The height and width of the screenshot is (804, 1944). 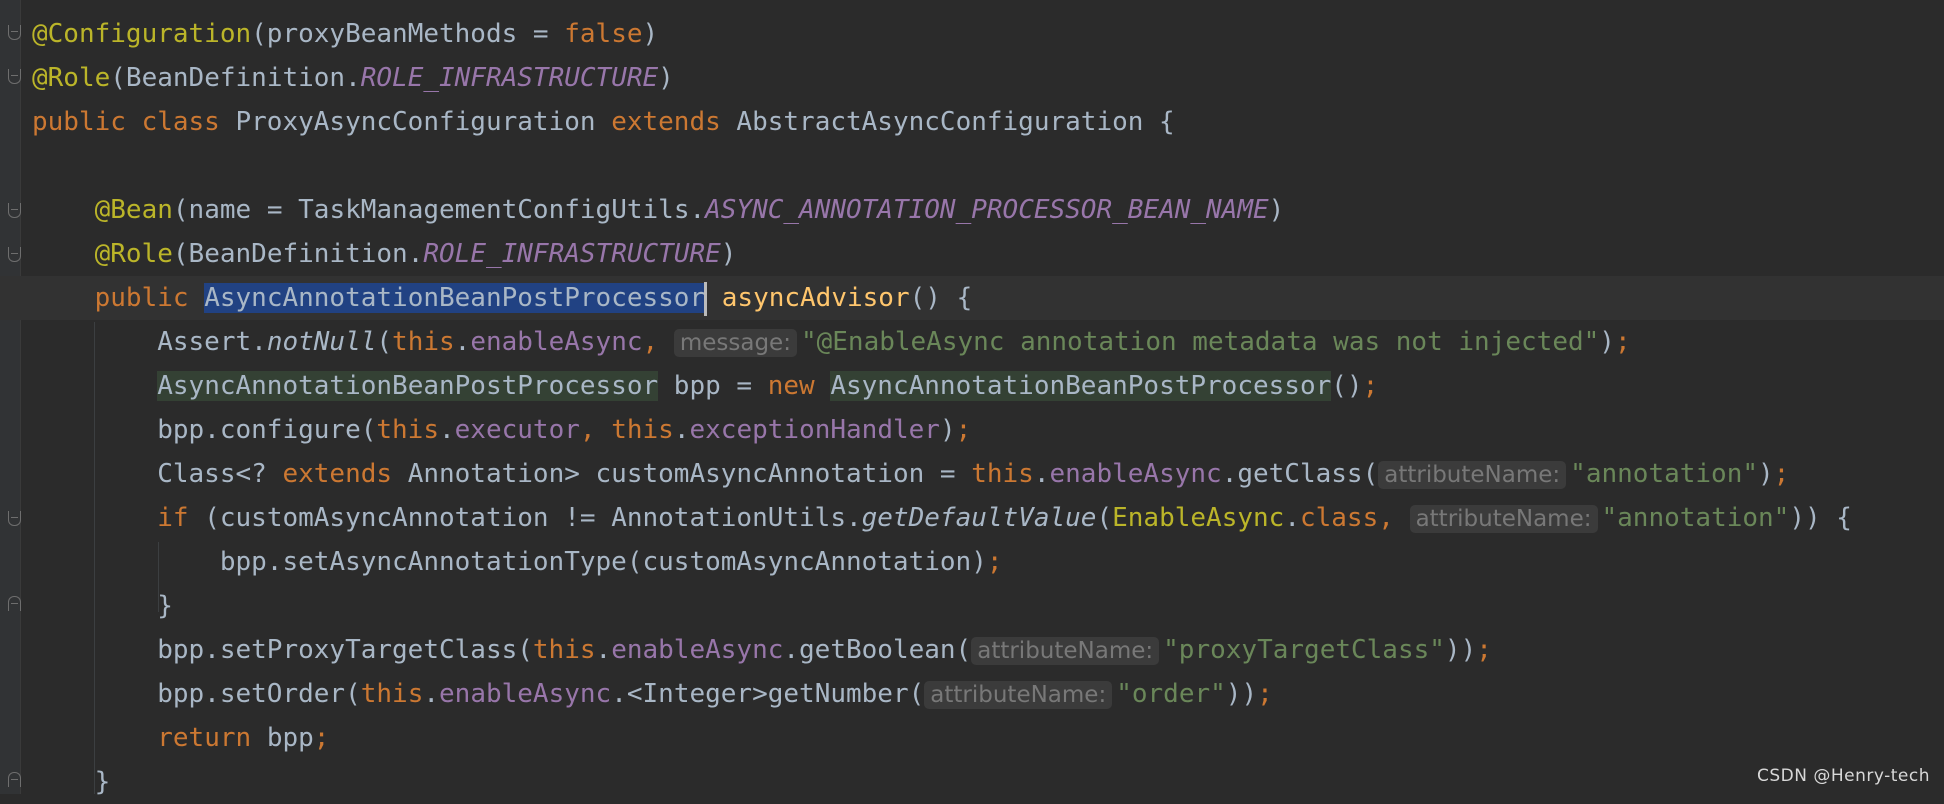 I want to click on code-token: (proxyBeanMethods =, so click(x=408, y=34).